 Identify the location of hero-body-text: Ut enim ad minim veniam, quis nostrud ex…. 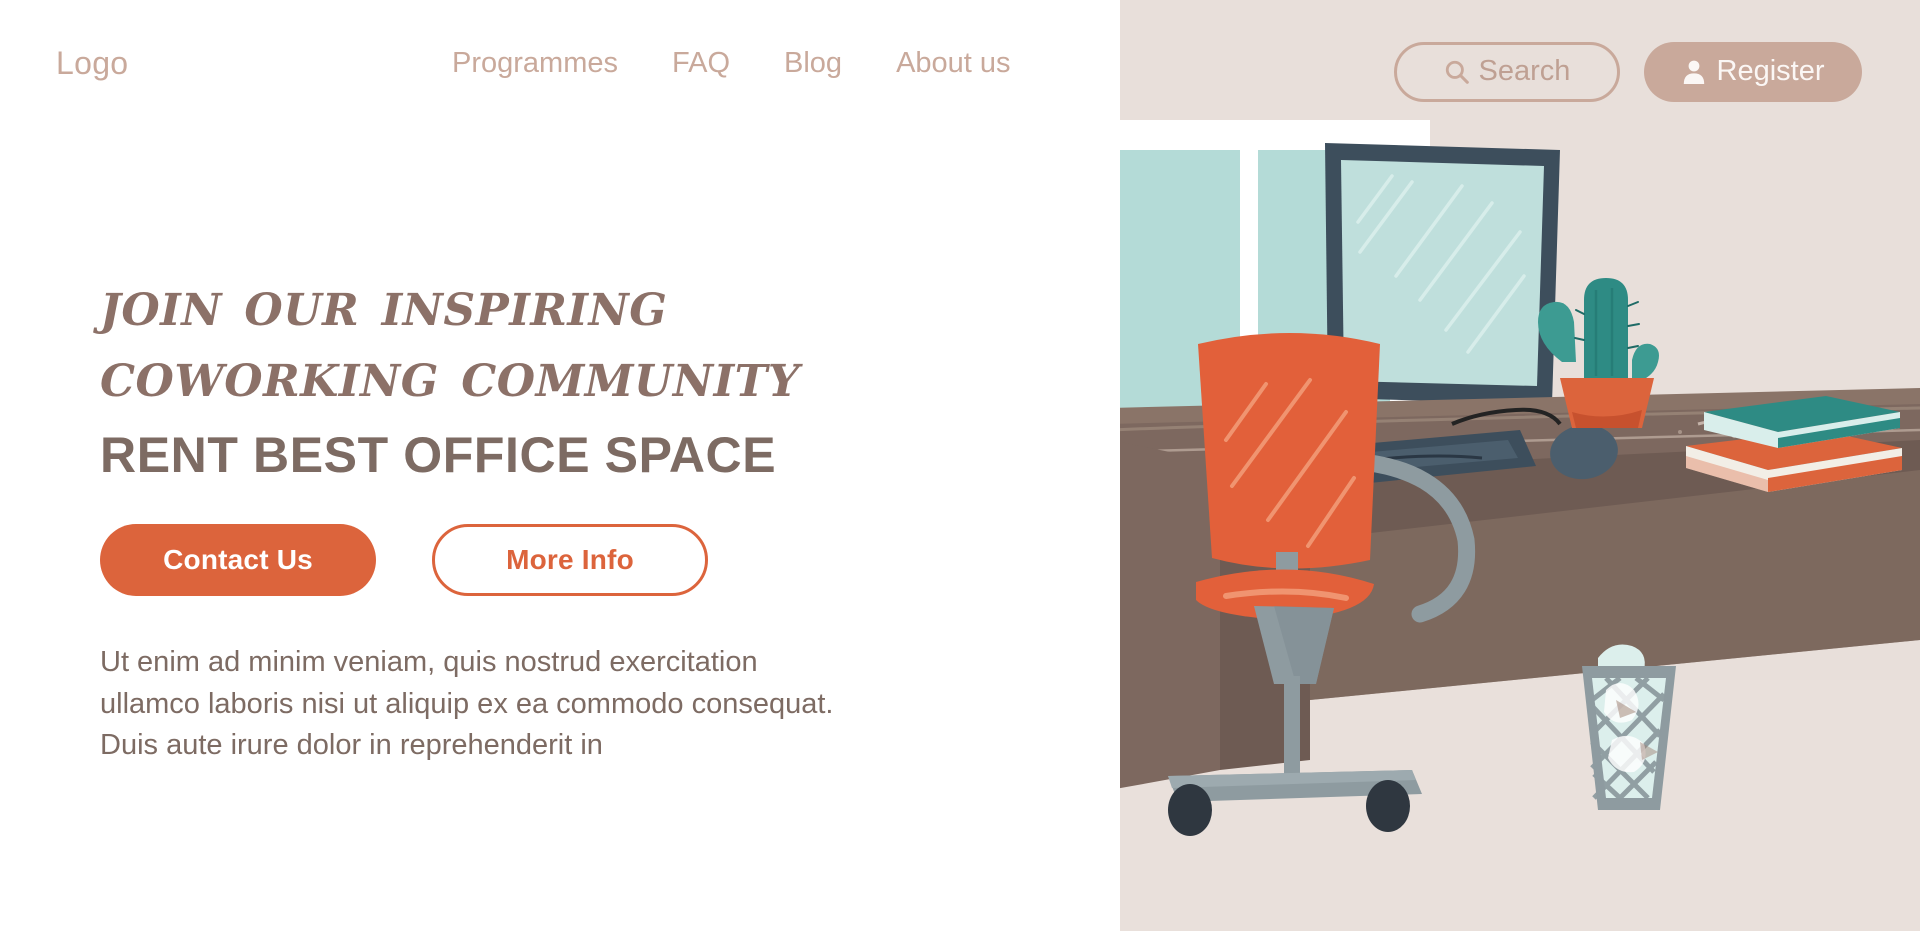
(467, 703).